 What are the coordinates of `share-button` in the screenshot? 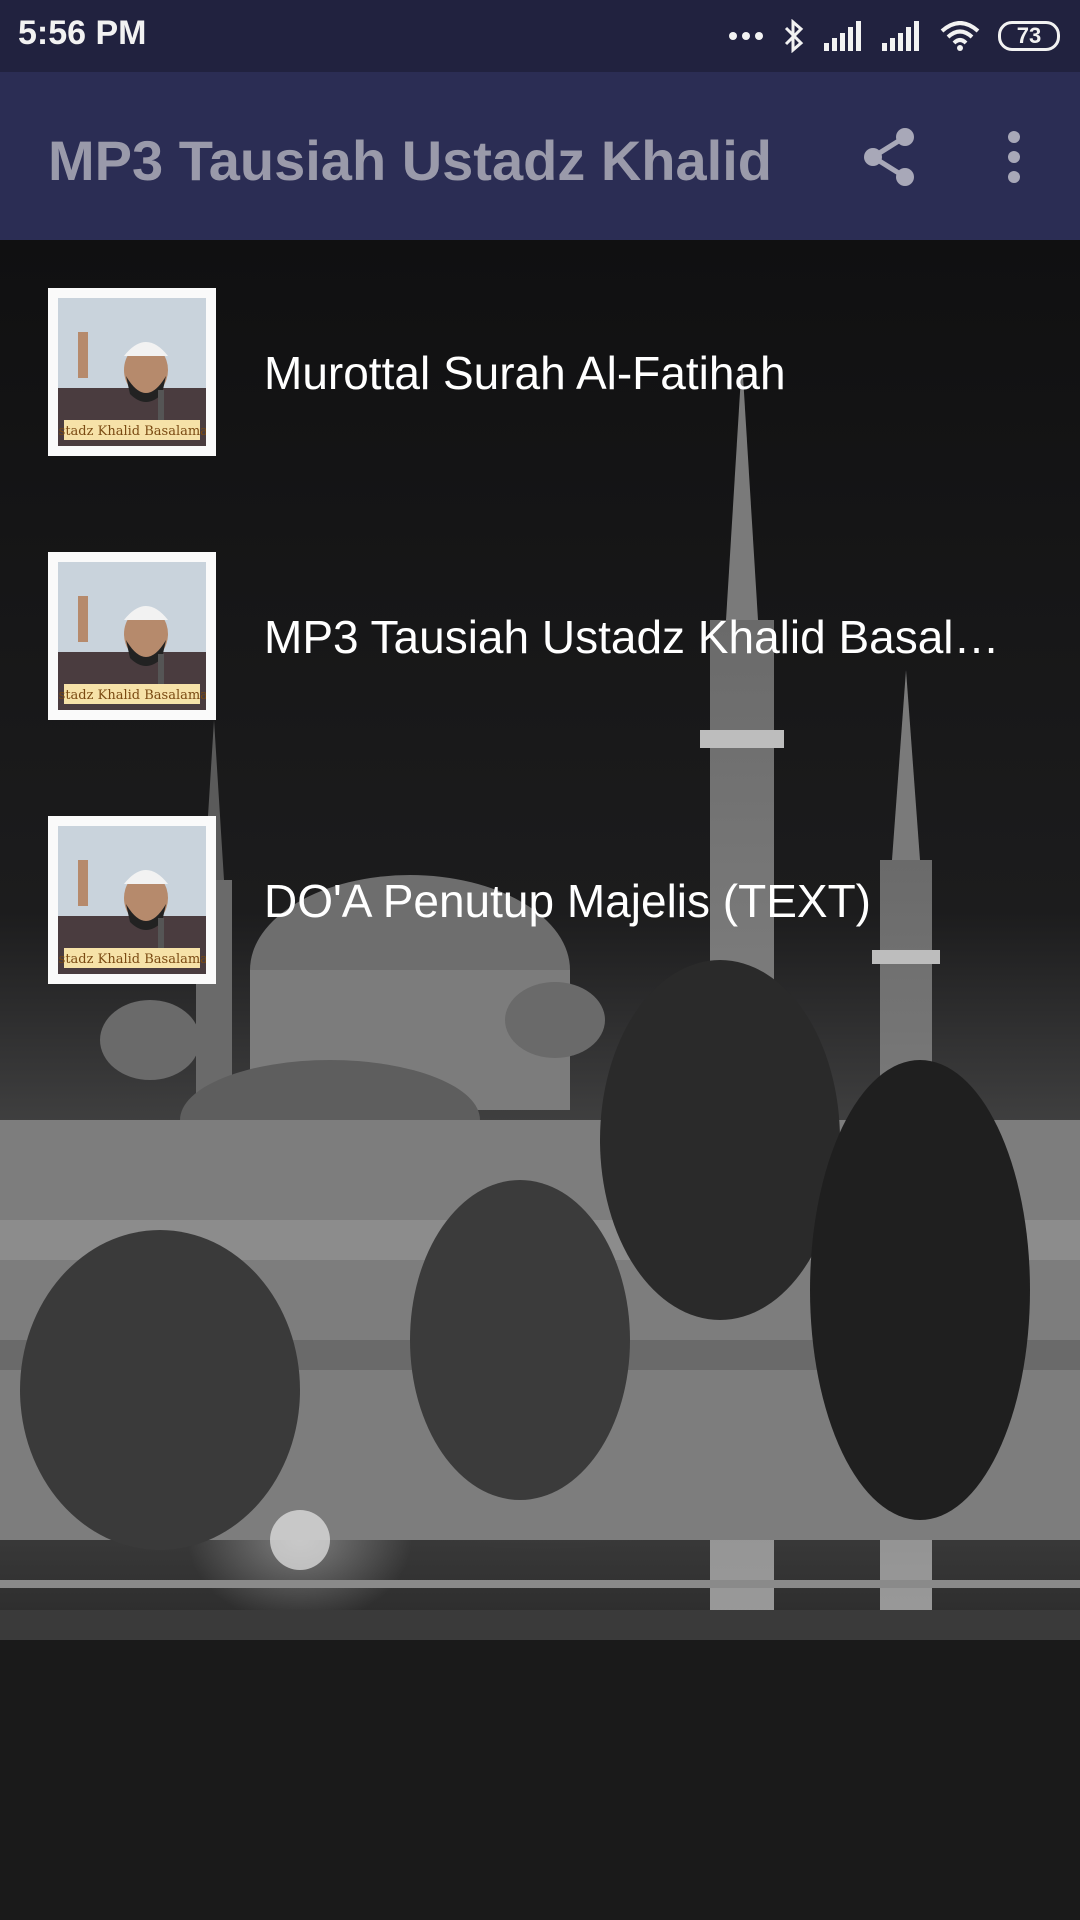 It's located at (889, 157).